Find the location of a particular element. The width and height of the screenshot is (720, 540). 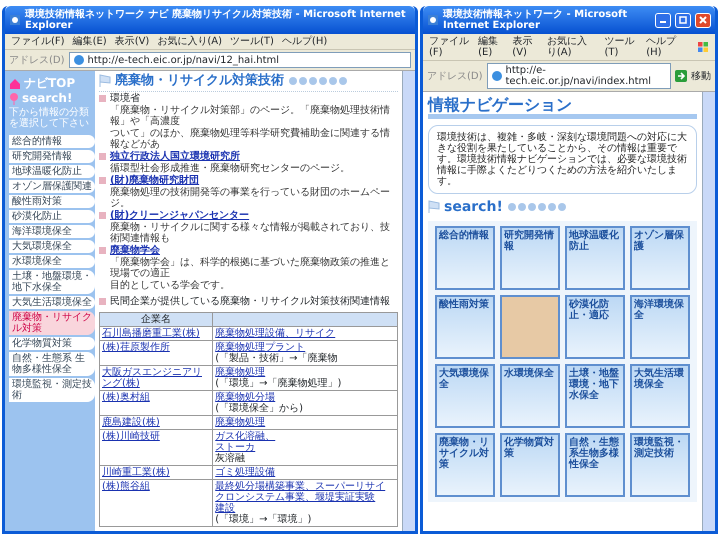

sidebar-item: 水環境保全 is located at coordinates (52, 261).